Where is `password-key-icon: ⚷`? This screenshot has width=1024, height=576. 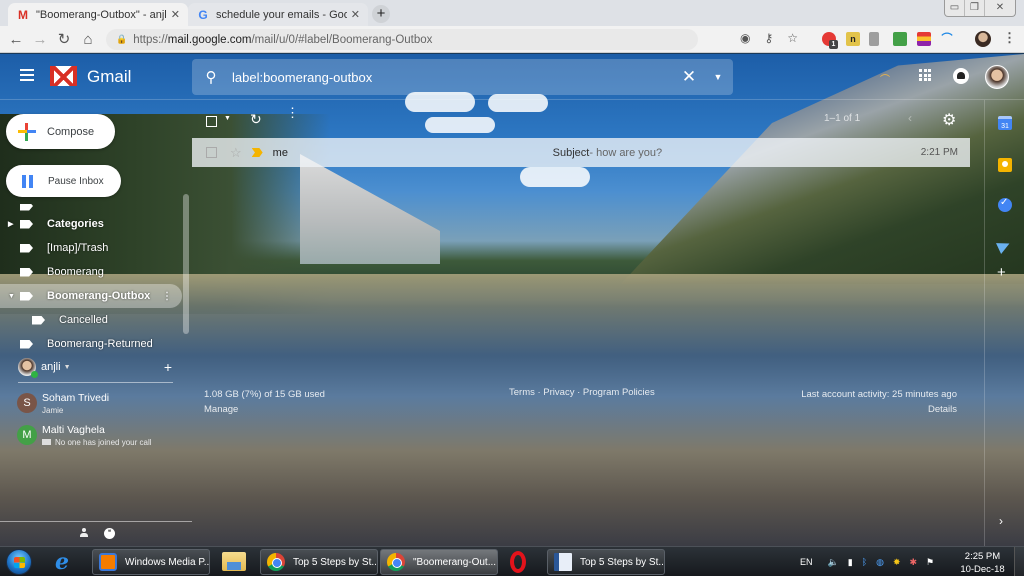 password-key-icon: ⚷ is located at coordinates (768, 38).